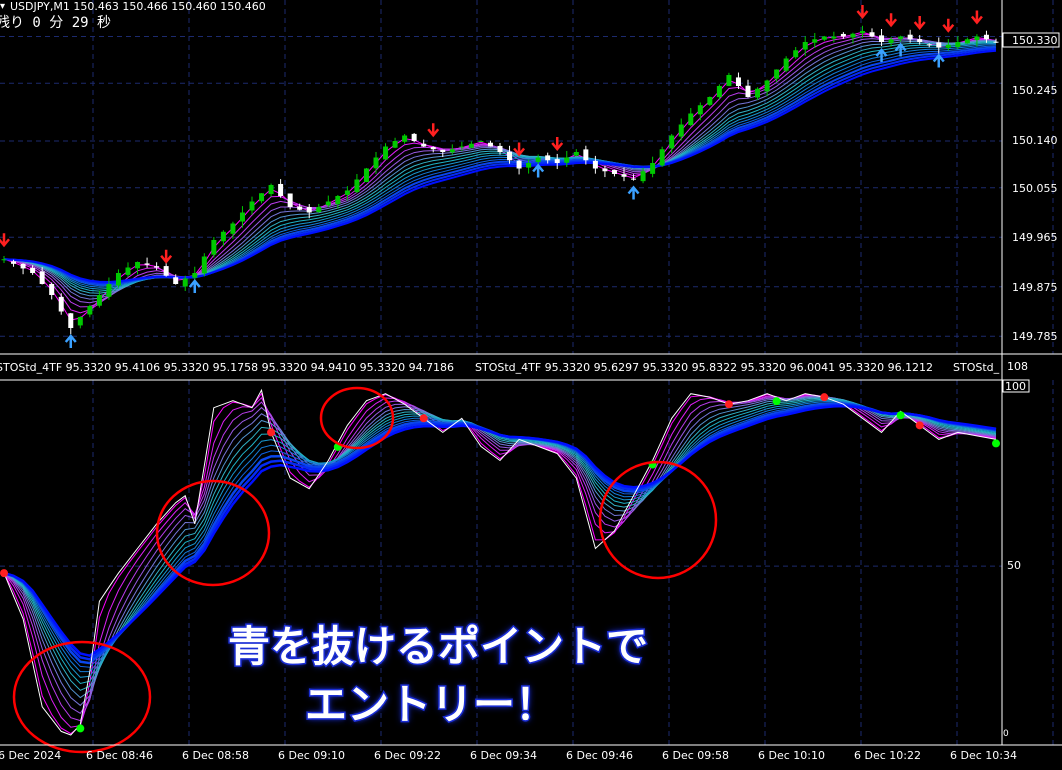  What do you see at coordinates (437, 647) in the screenshot?
I see `annotation-line-1: 青を抜けるポイントで` at bounding box center [437, 647].